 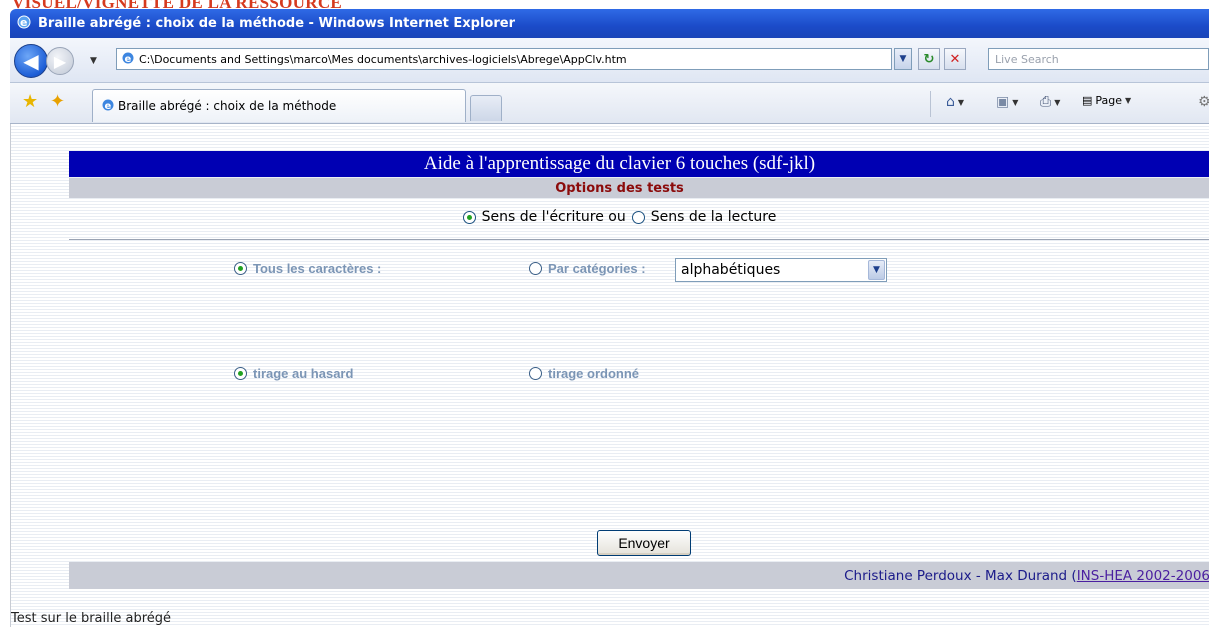 What do you see at coordinates (227, 106) in the screenshot?
I see `tab-title: Braille abrégé : choix de la méthode` at bounding box center [227, 106].